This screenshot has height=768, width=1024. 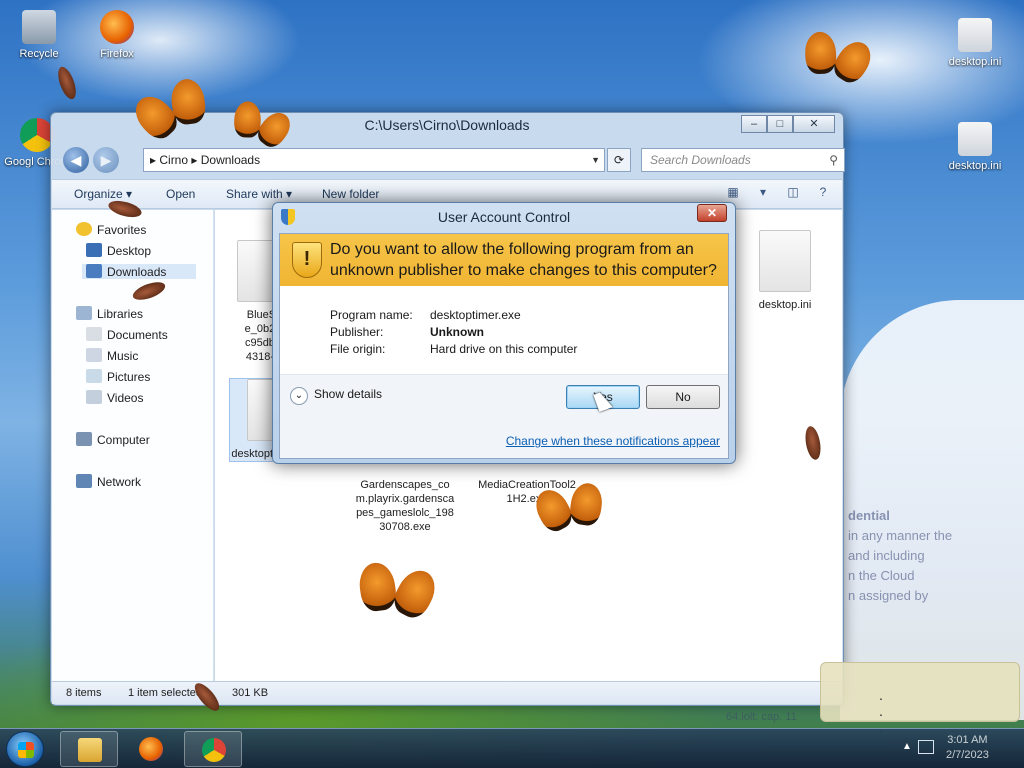 What do you see at coordinates (407, 332) in the screenshot?
I see `publisher-row: Publisher: Unknown` at bounding box center [407, 332].